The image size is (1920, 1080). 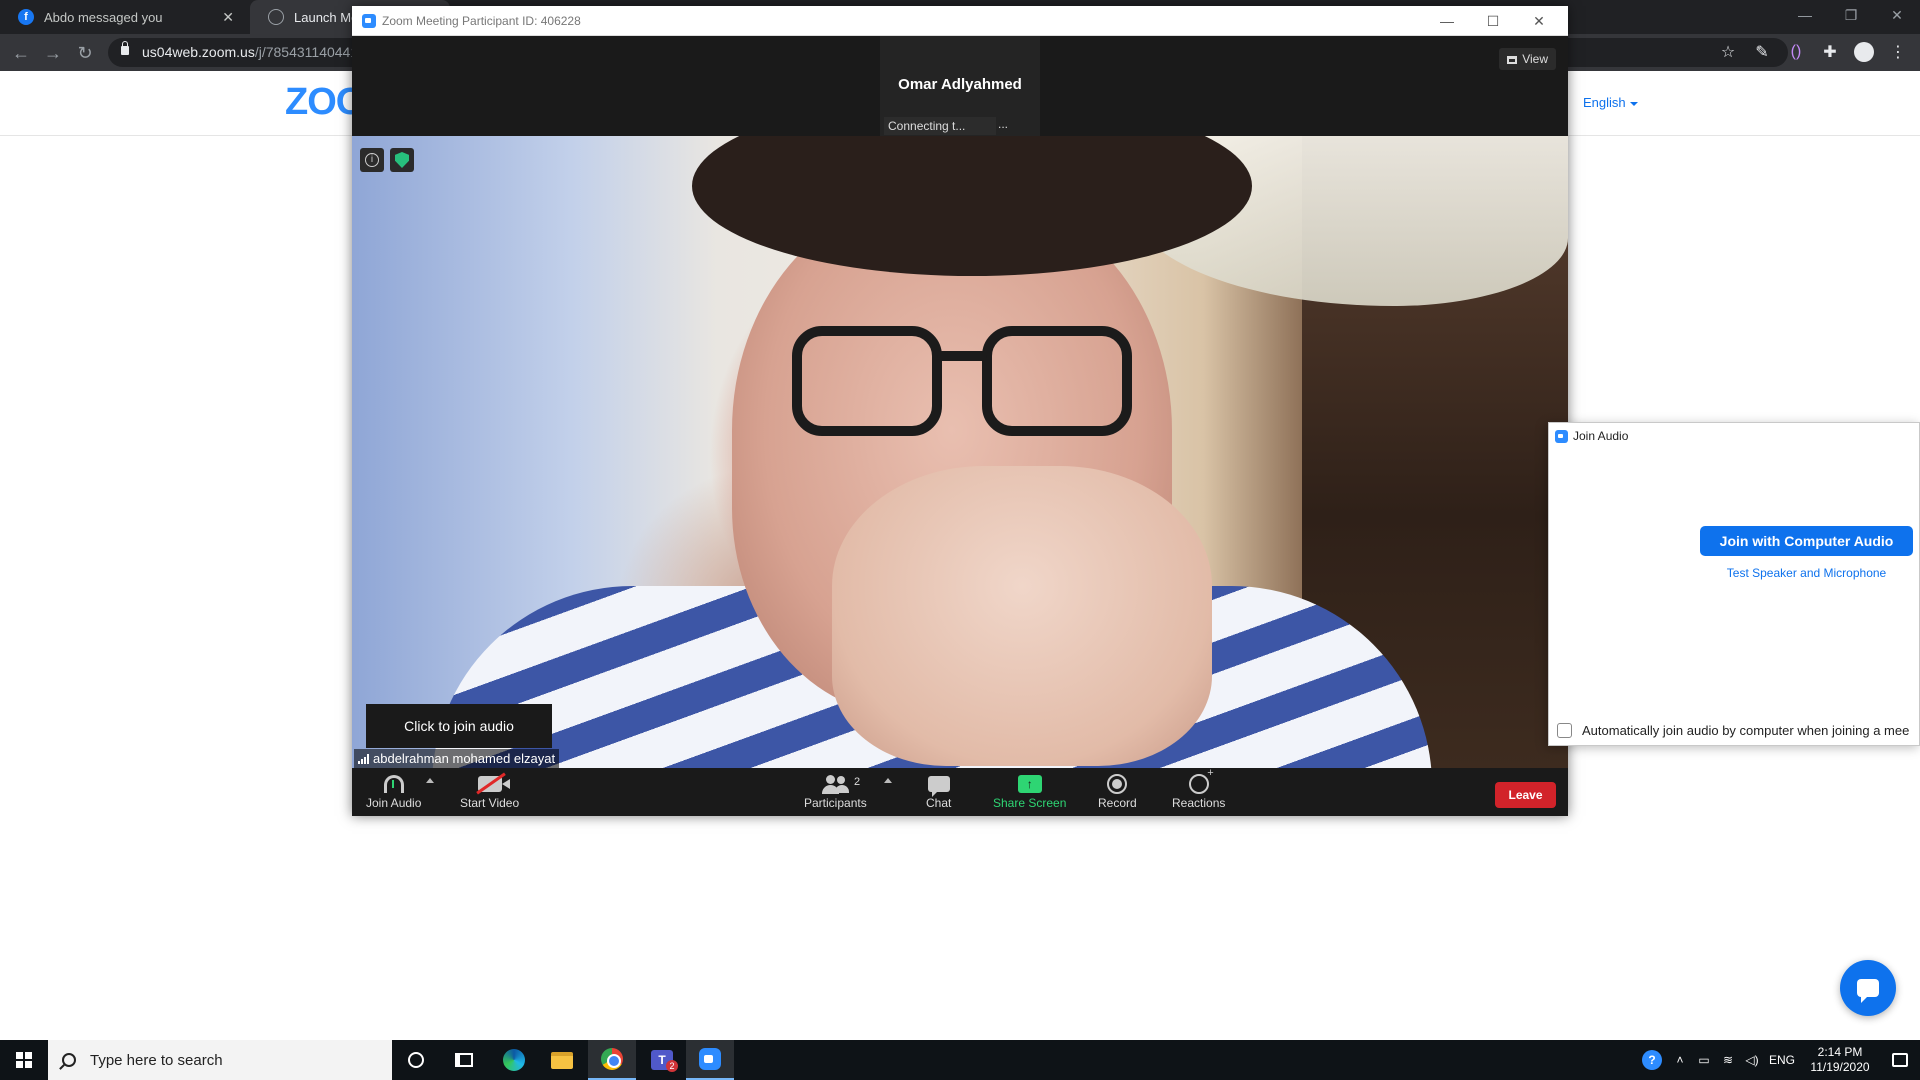 What do you see at coordinates (1610, 102) in the screenshot?
I see `language-selector: English` at bounding box center [1610, 102].